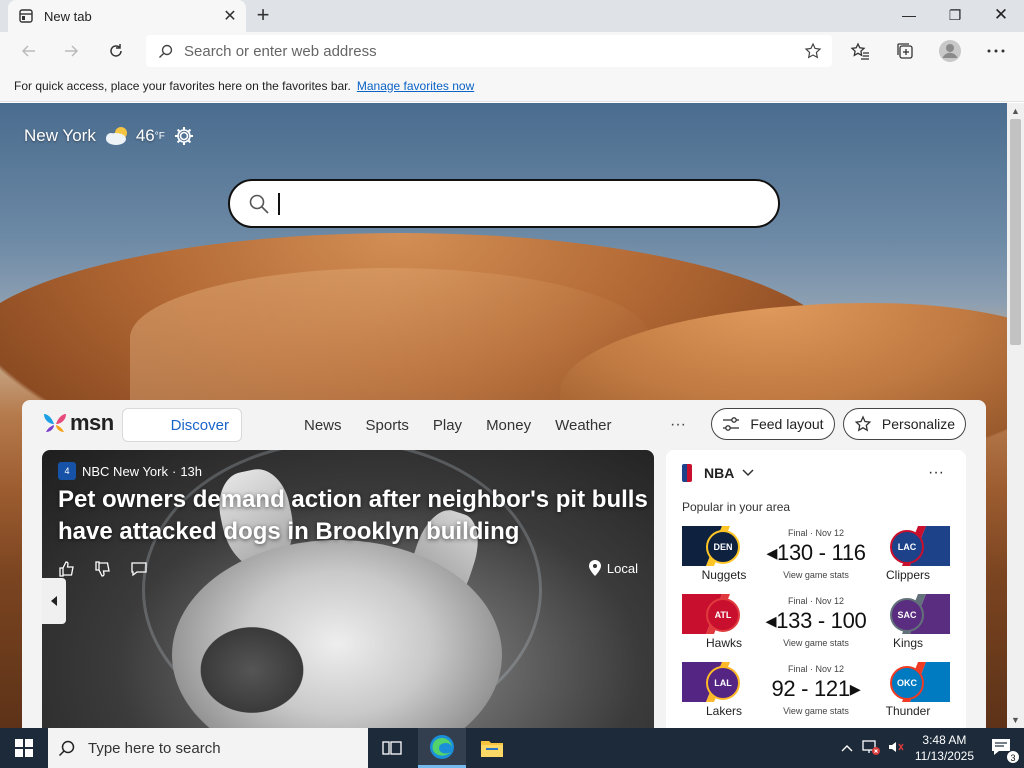 The height and width of the screenshot is (768, 1024). I want to click on feed-layout-button: Feed layout, so click(773, 424).